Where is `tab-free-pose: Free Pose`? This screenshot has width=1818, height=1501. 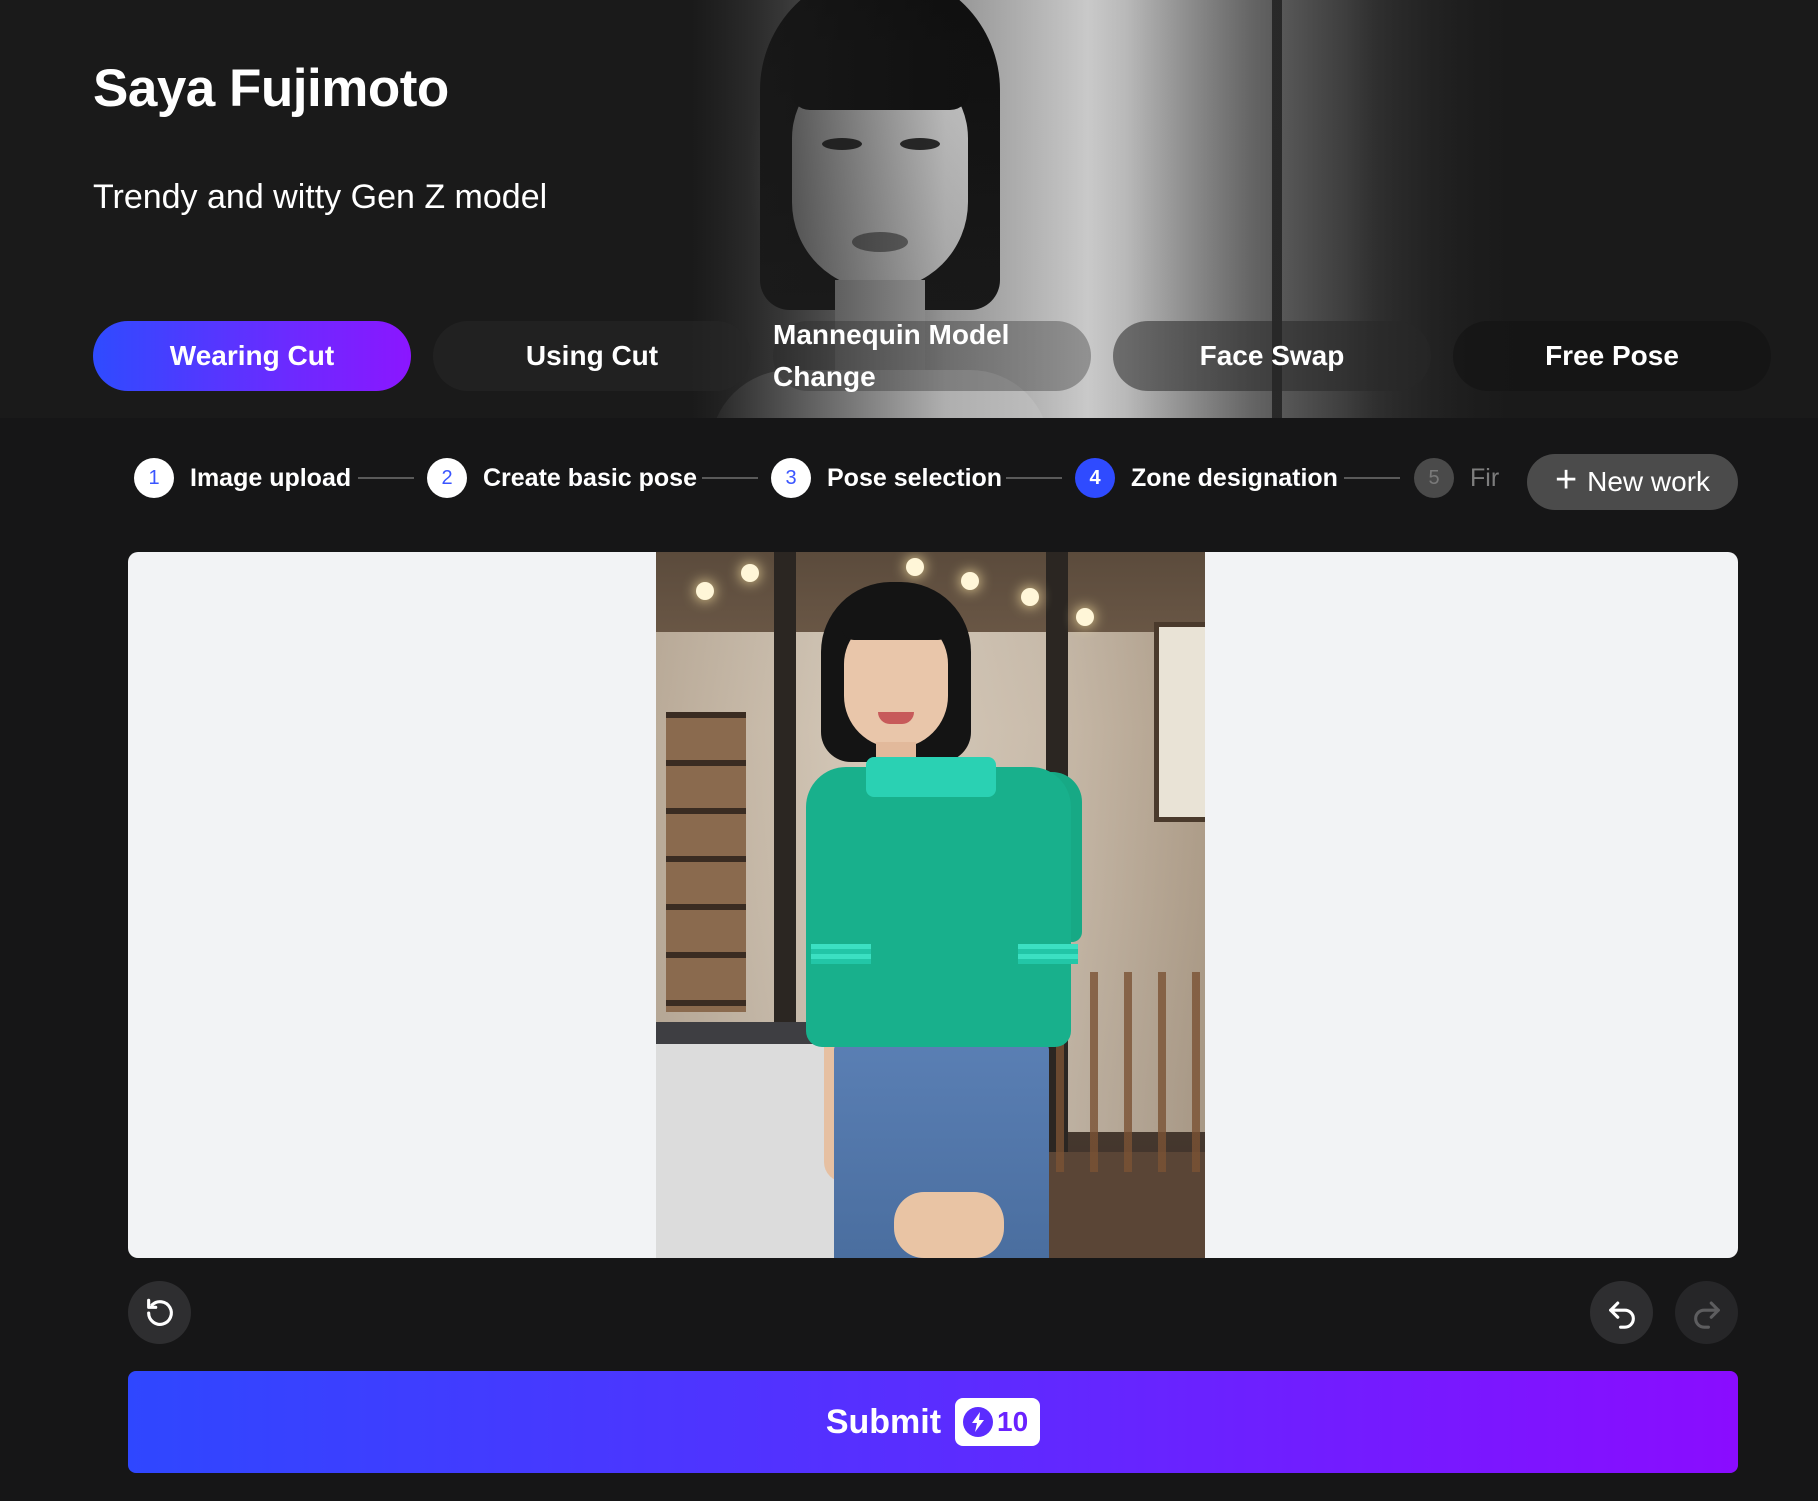
tab-free-pose: Free Pose is located at coordinates (1612, 356).